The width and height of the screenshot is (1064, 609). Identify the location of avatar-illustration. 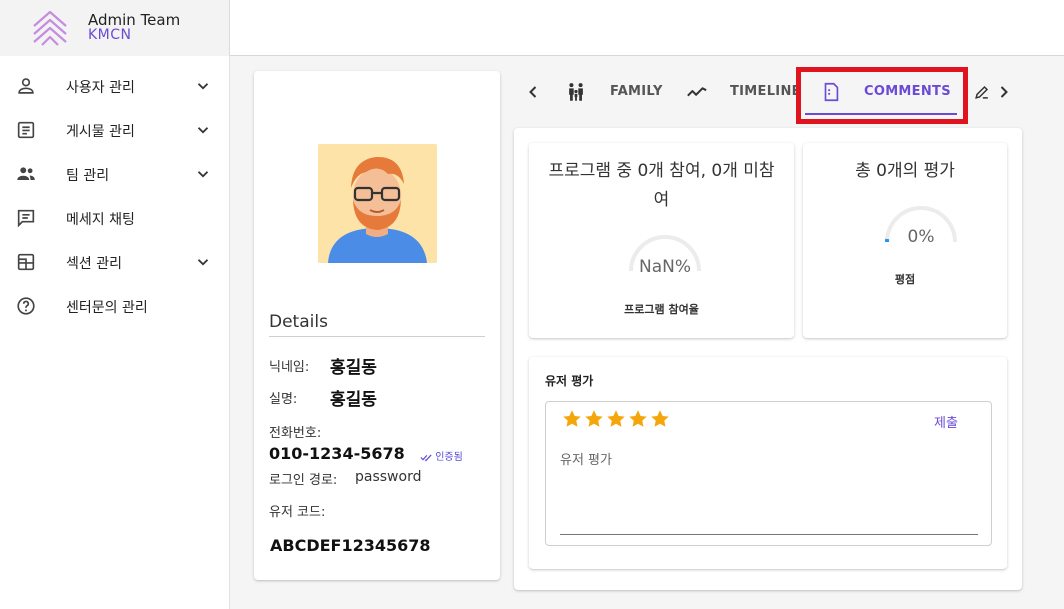
(377, 203).